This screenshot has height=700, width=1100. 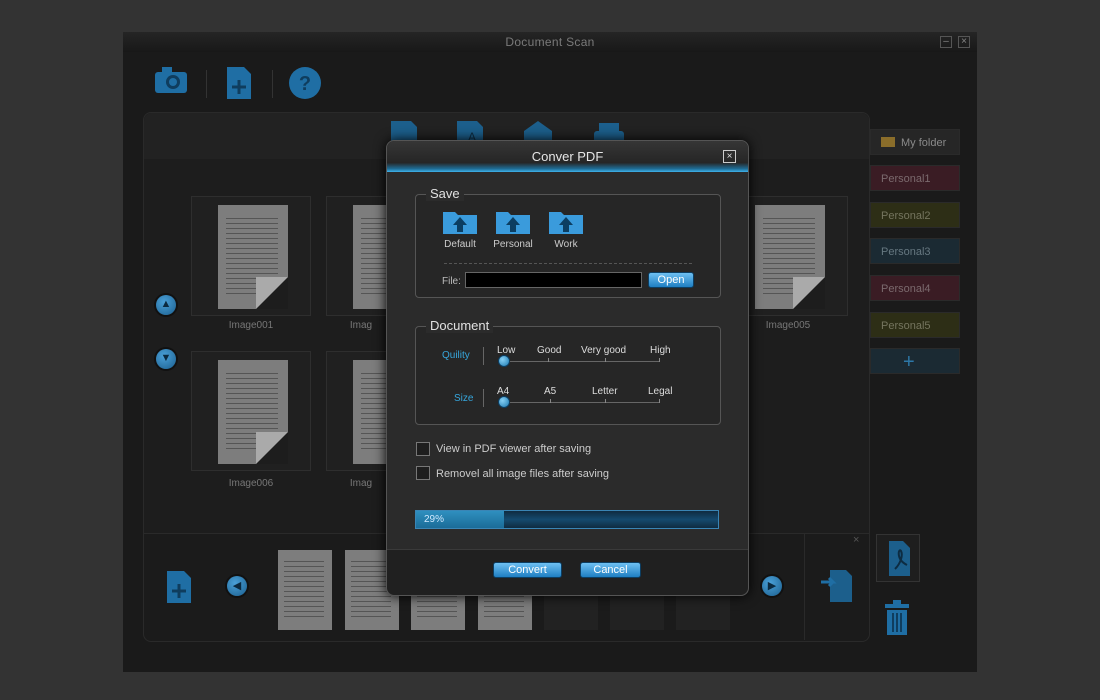 I want to click on progress-bar: 29%, so click(x=567, y=519).